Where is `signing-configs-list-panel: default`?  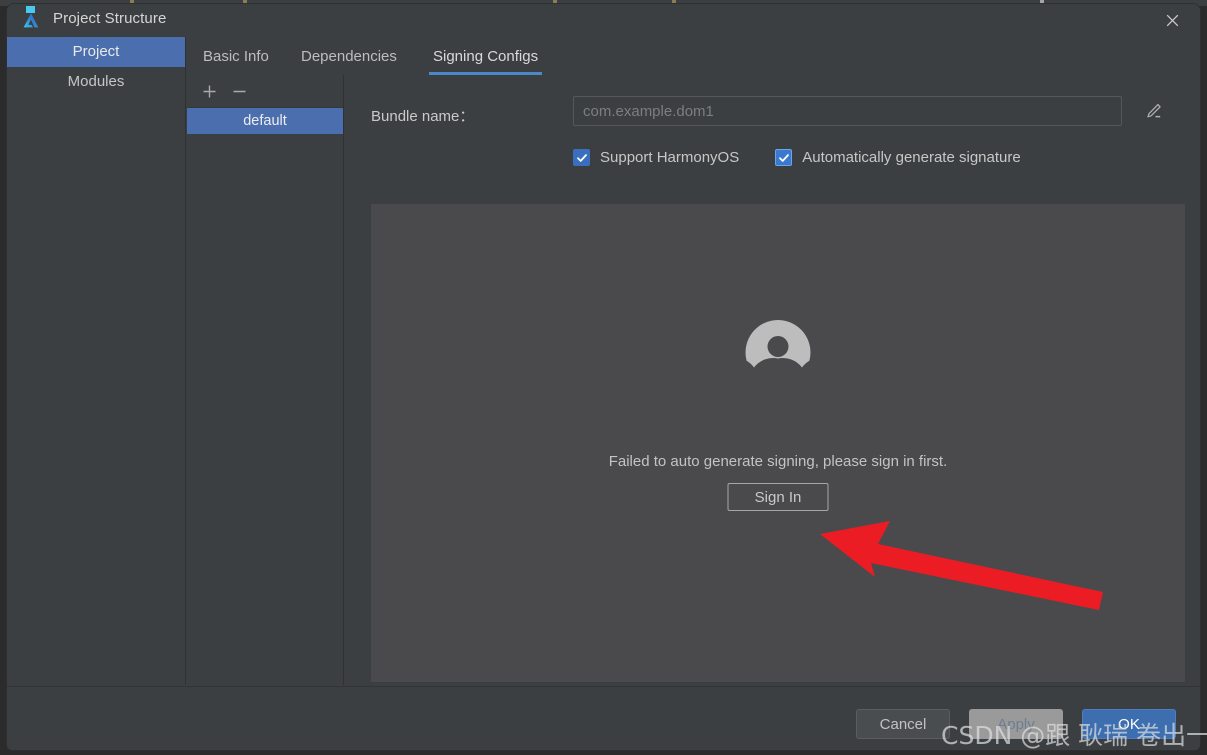
signing-configs-list-panel: default is located at coordinates (265, 380).